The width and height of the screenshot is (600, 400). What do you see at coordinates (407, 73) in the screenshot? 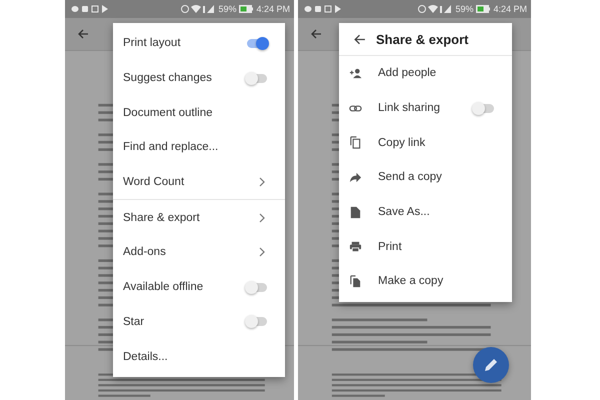
I see `menu-item: Add people` at bounding box center [407, 73].